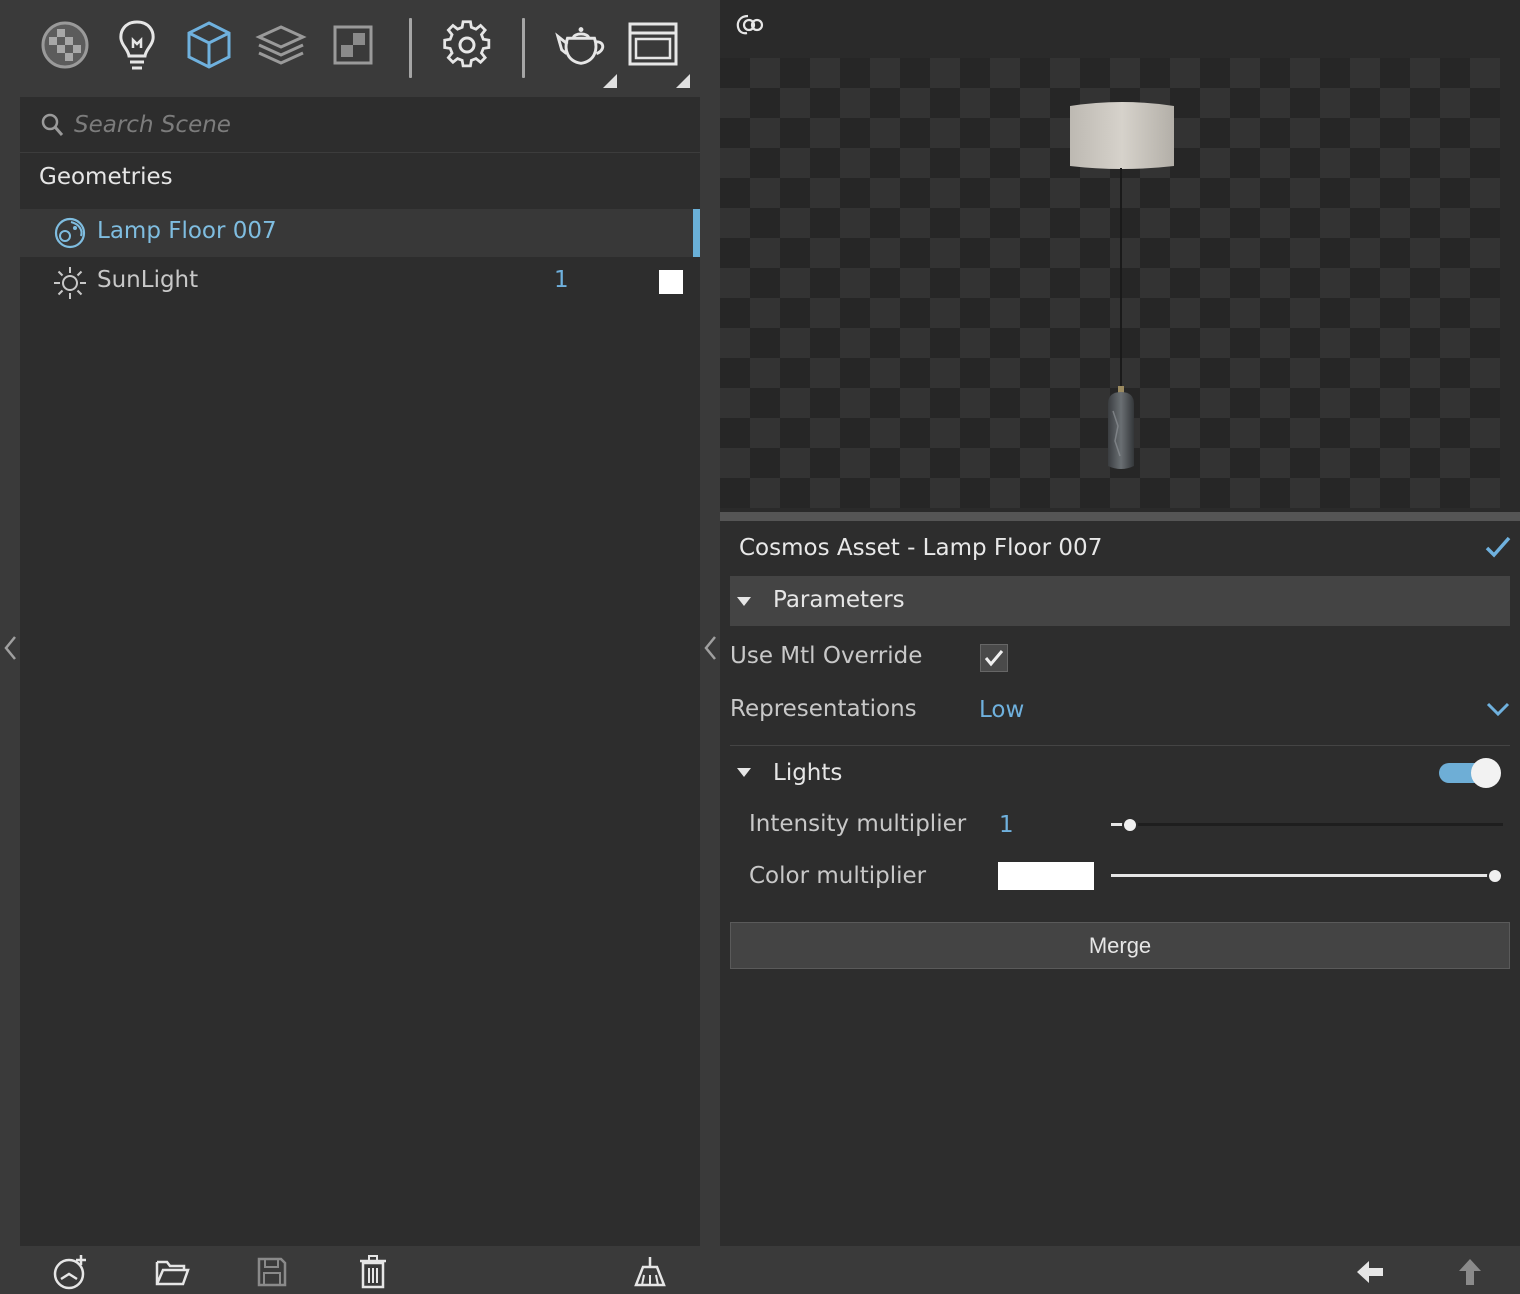 Image resolution: width=1520 pixels, height=1294 pixels. I want to click on slider-fill, so click(1303, 875).